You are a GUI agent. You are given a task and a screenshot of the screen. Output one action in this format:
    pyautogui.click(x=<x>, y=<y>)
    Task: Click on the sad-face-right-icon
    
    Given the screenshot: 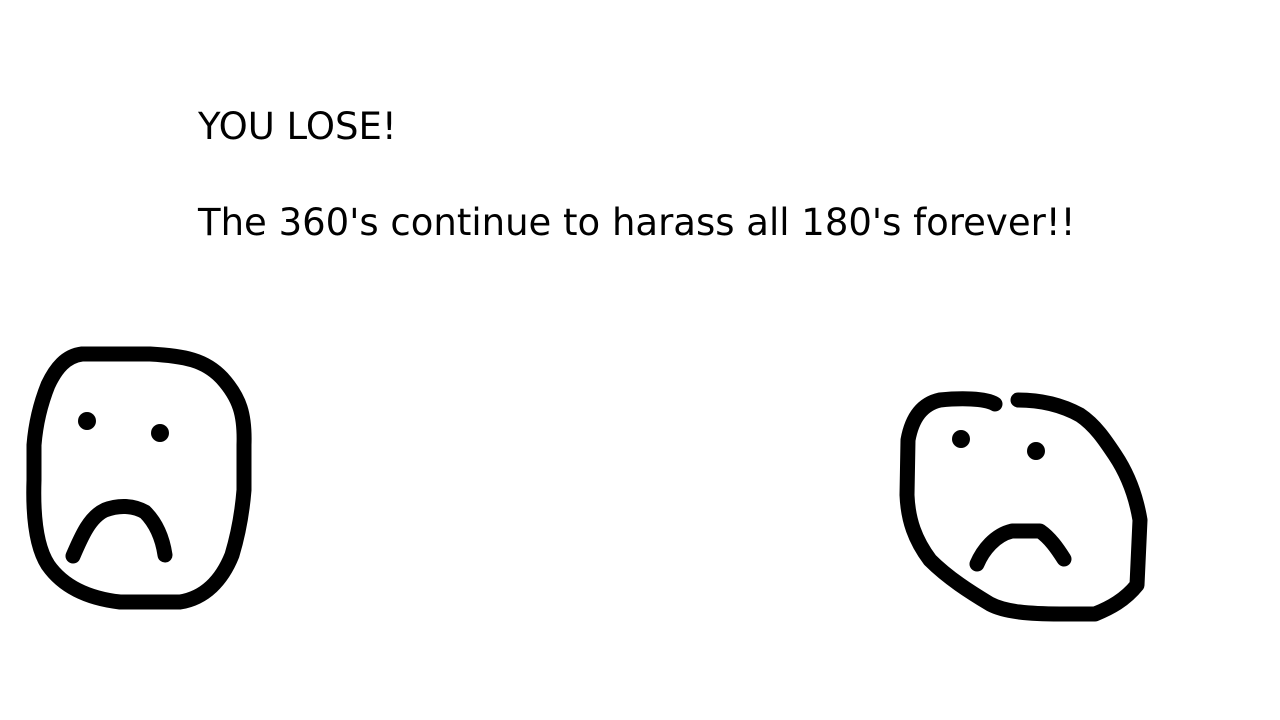 What is the action you would take?
    pyautogui.click(x=1023, y=506)
    